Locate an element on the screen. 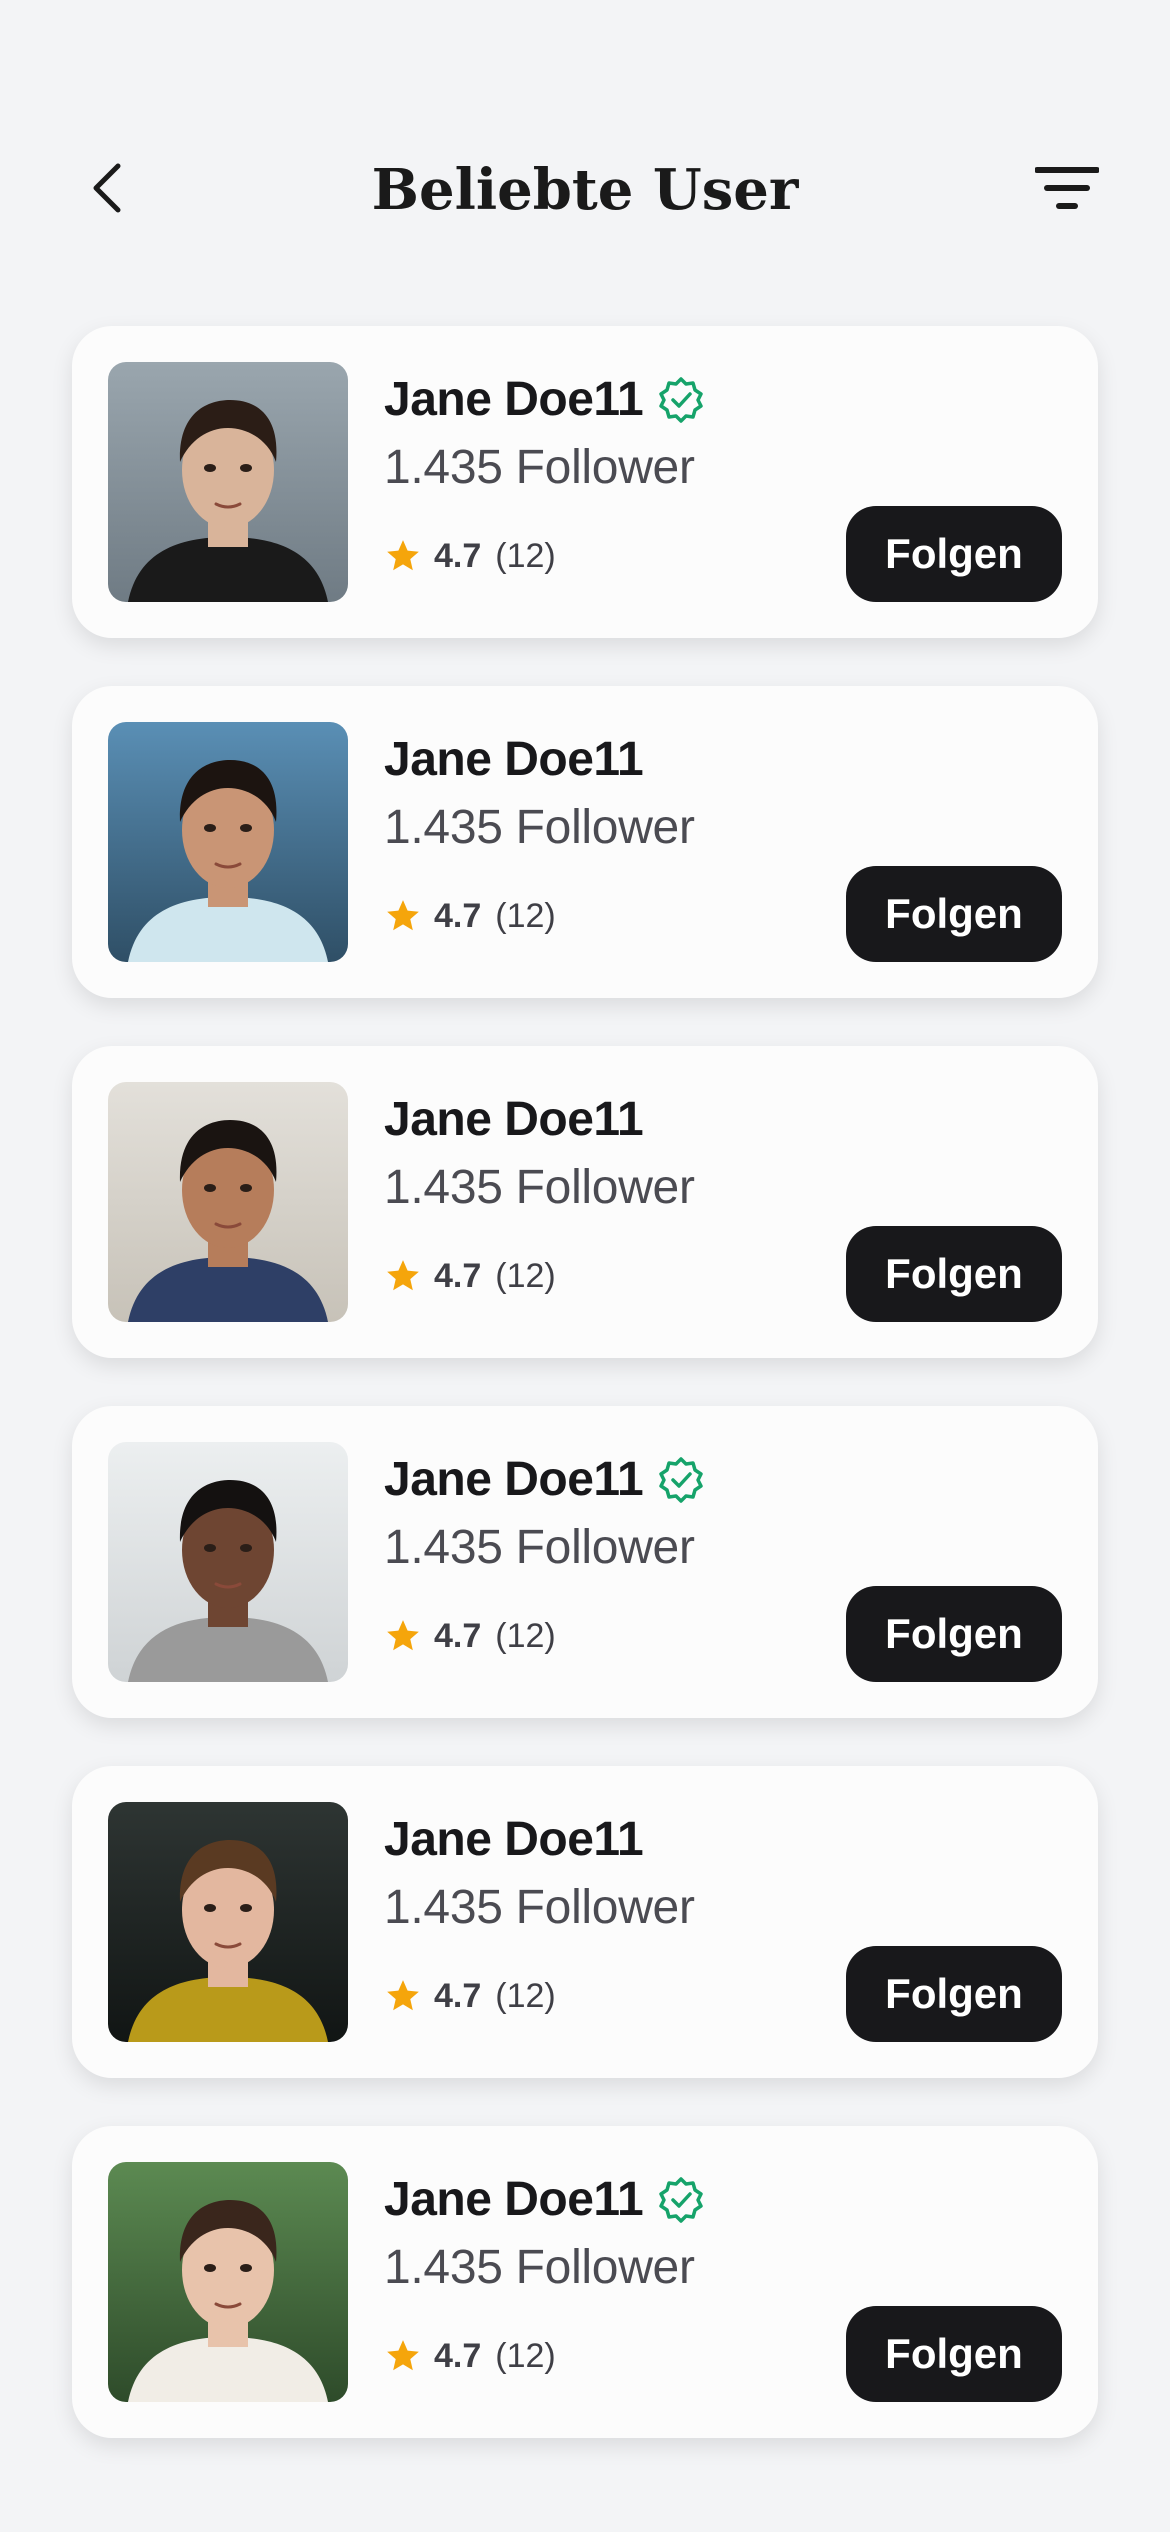 The height and width of the screenshot is (2532, 1170). filter-button is located at coordinates (1067, 188).